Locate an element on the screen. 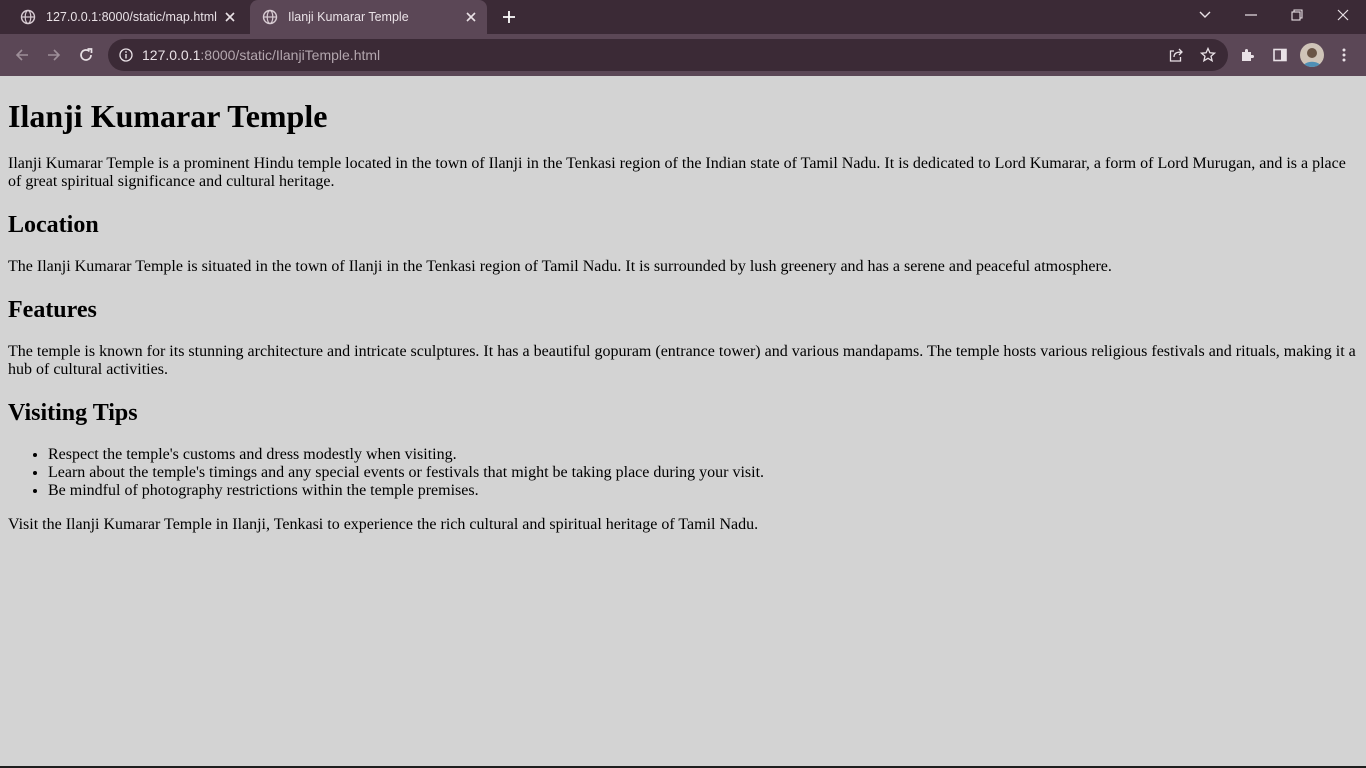 This screenshot has height=768, width=1366. reload-icon is located at coordinates (86, 54).